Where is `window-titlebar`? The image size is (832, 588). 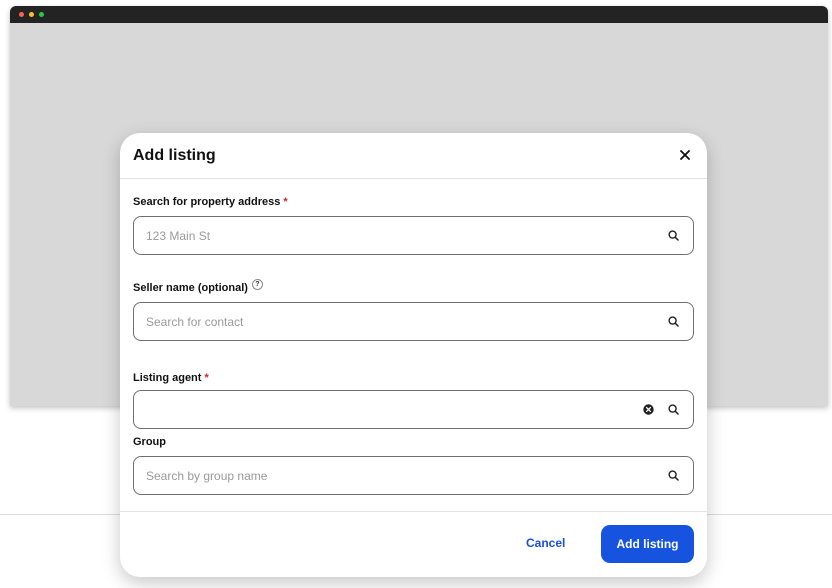
window-titlebar is located at coordinates (419, 14).